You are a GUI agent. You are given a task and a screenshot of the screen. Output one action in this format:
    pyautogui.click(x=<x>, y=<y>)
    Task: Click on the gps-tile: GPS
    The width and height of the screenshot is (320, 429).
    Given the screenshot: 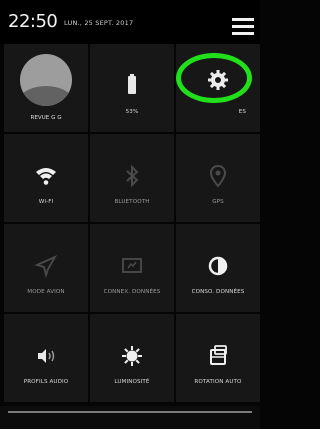 What is the action you would take?
    pyautogui.click(x=218, y=178)
    